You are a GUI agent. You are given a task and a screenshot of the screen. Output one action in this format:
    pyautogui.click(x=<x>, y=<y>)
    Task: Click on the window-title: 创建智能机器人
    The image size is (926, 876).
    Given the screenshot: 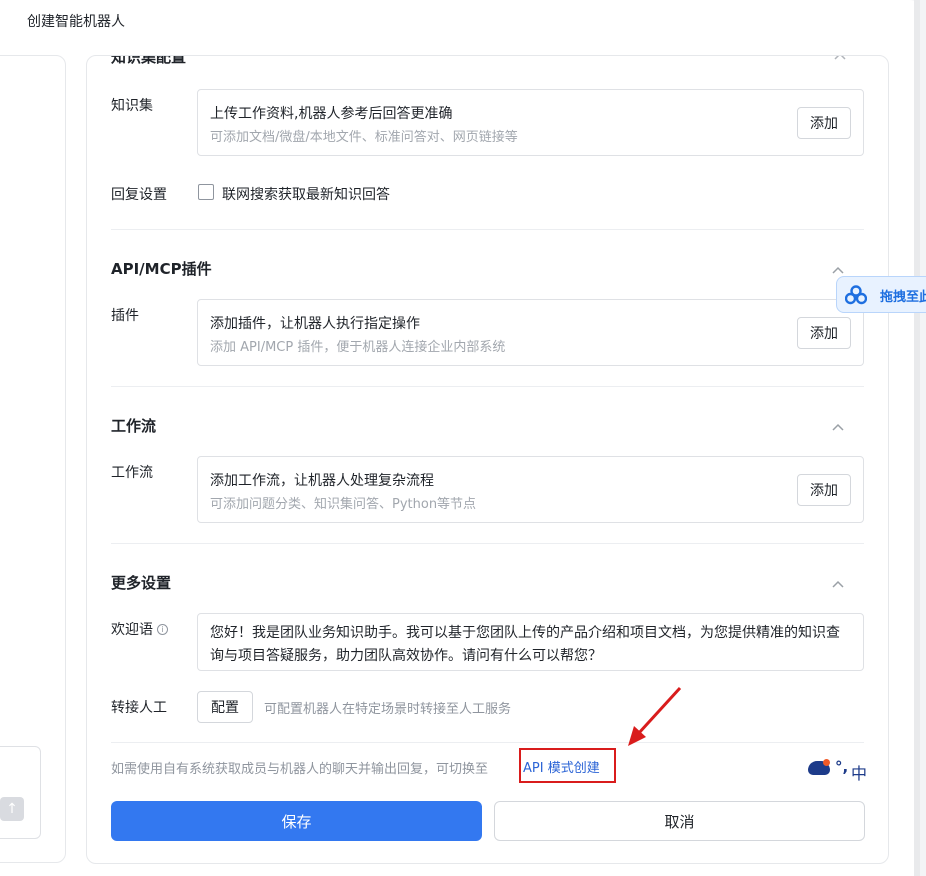 What is the action you would take?
    pyautogui.click(x=76, y=22)
    